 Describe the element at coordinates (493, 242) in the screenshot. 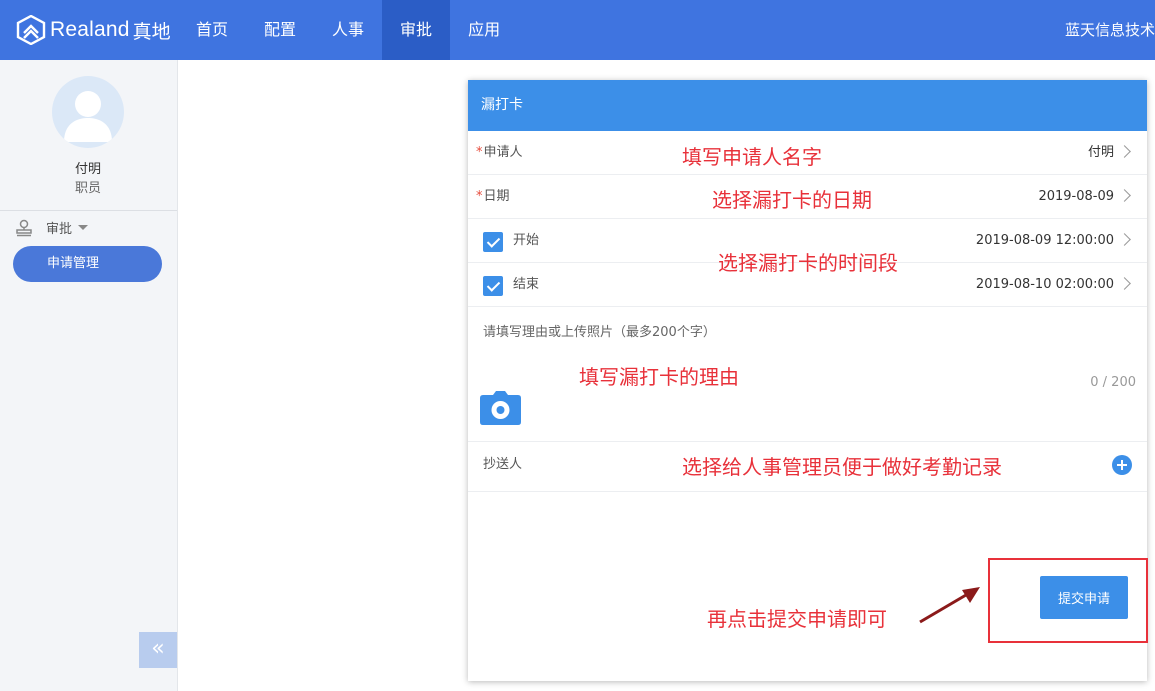

I see `start-checkbox` at that location.